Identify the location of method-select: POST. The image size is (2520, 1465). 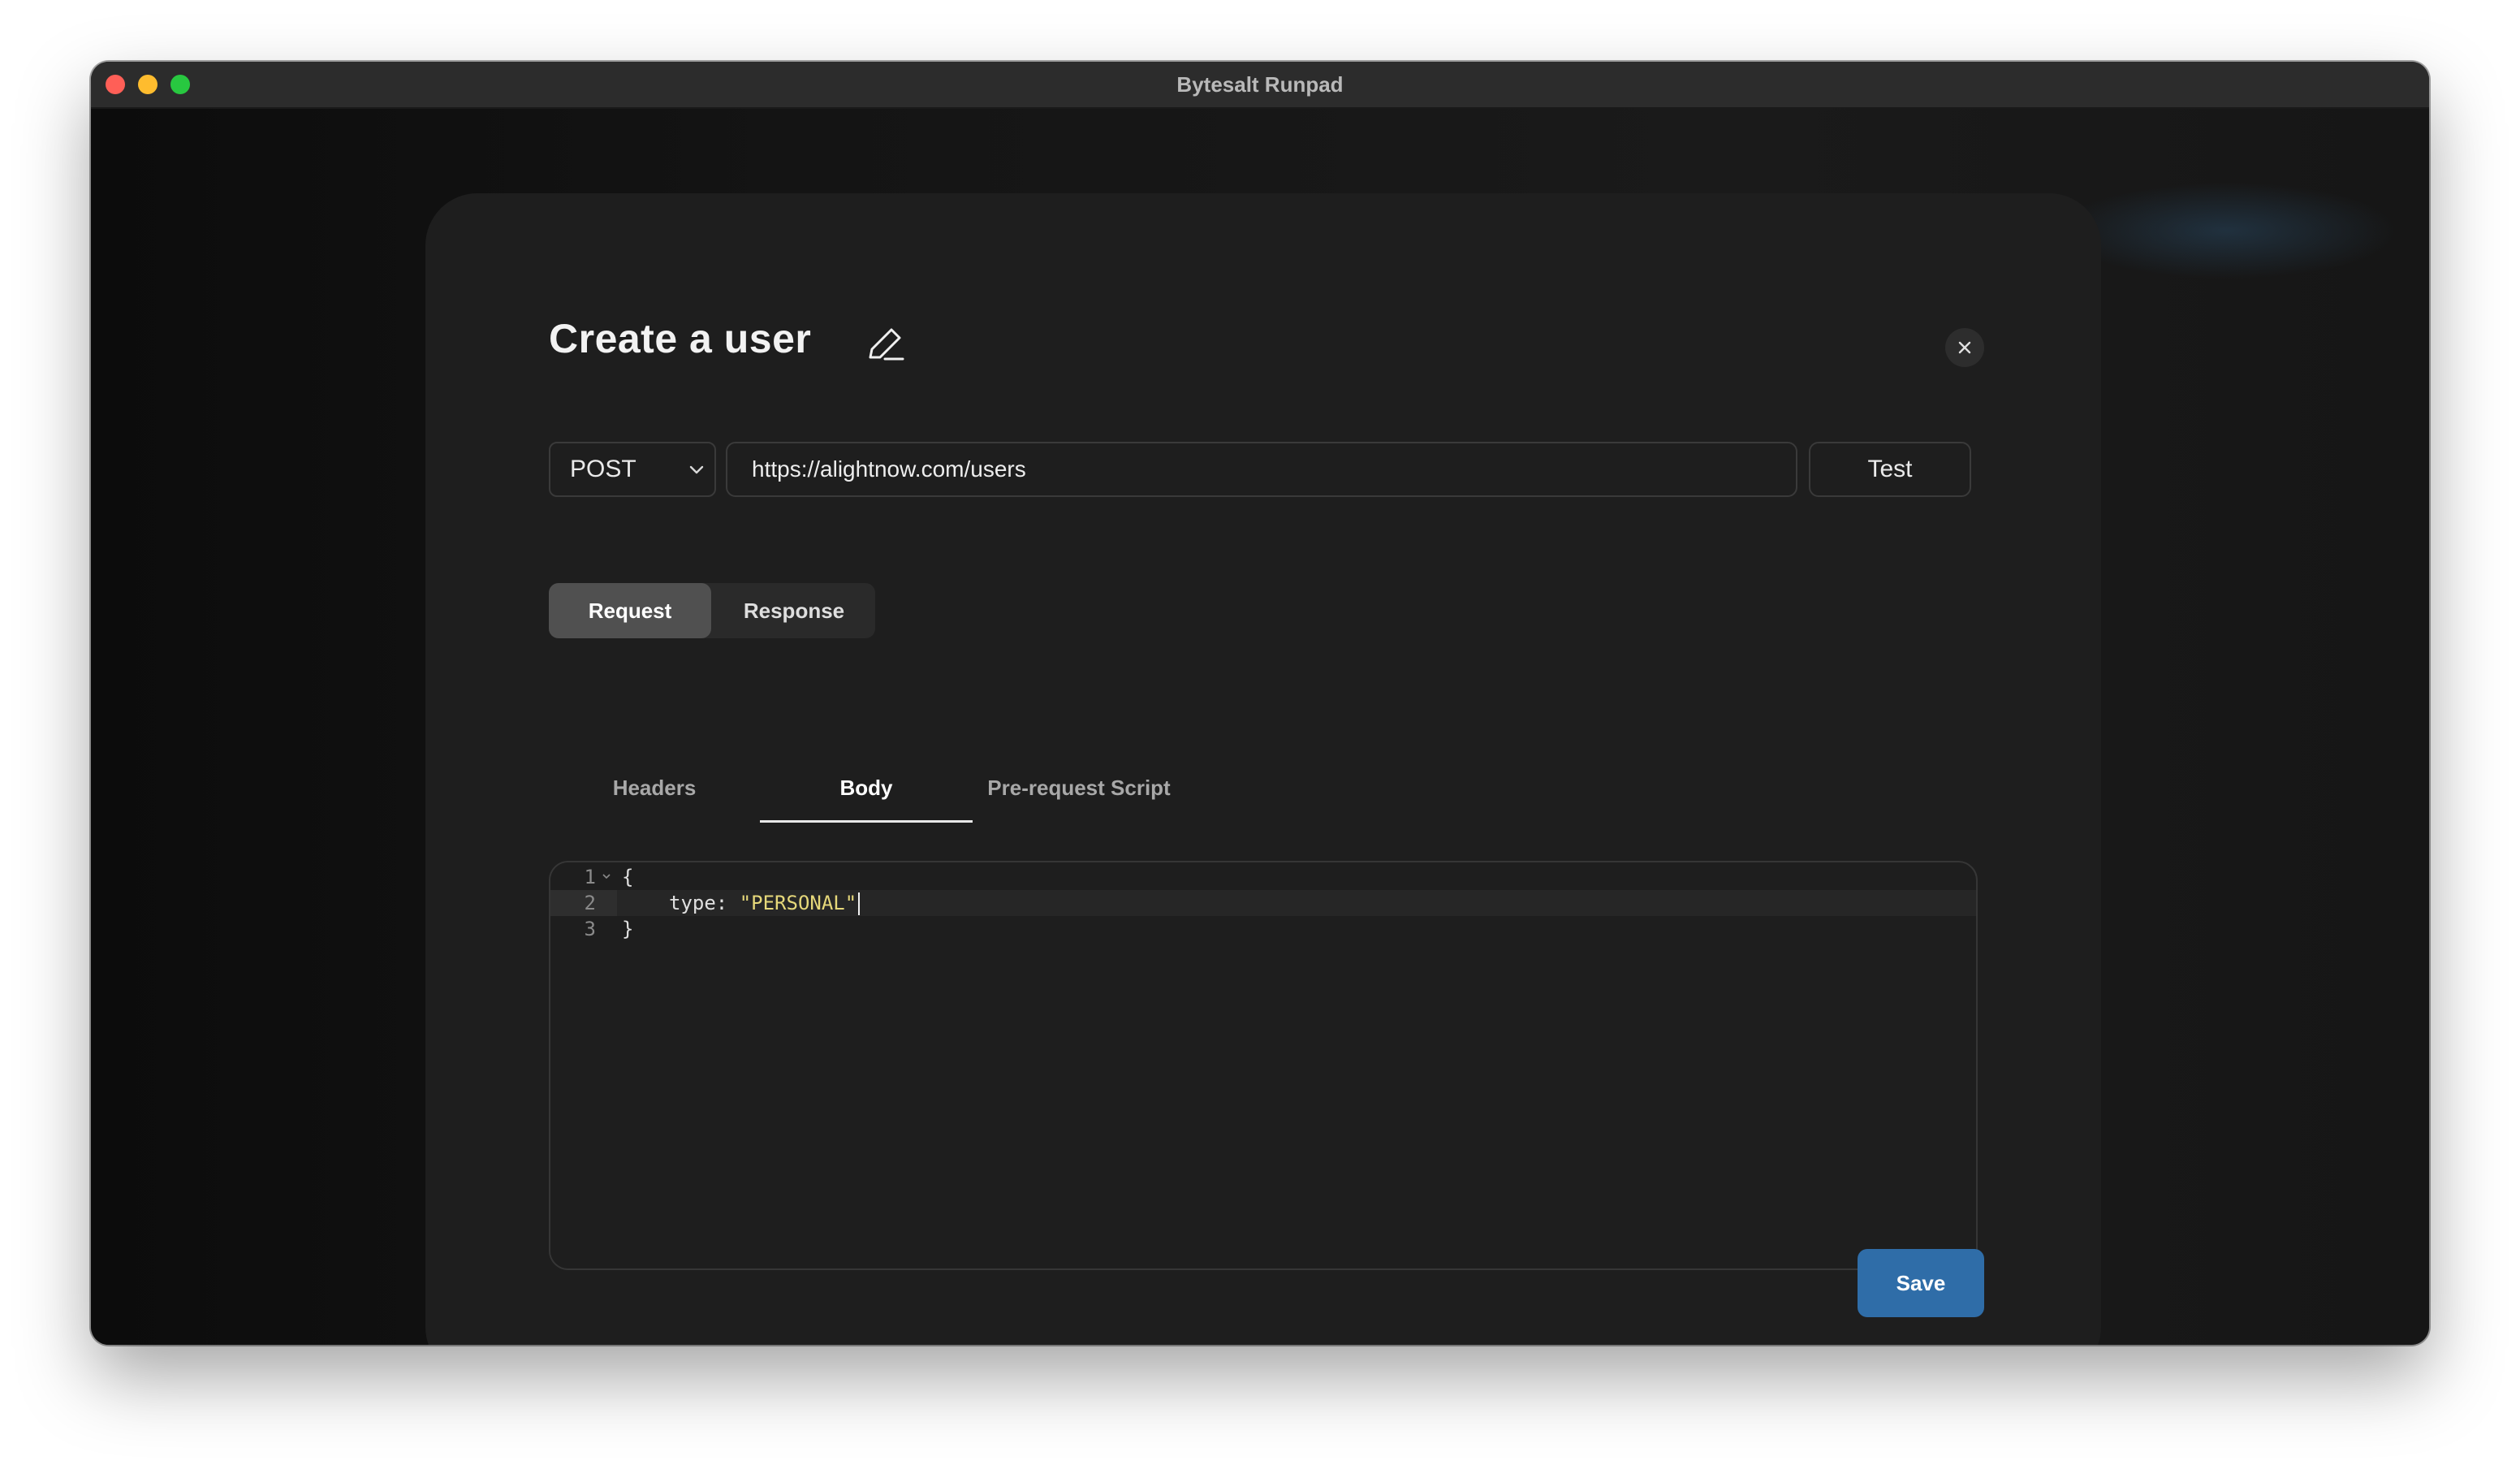
(633, 469).